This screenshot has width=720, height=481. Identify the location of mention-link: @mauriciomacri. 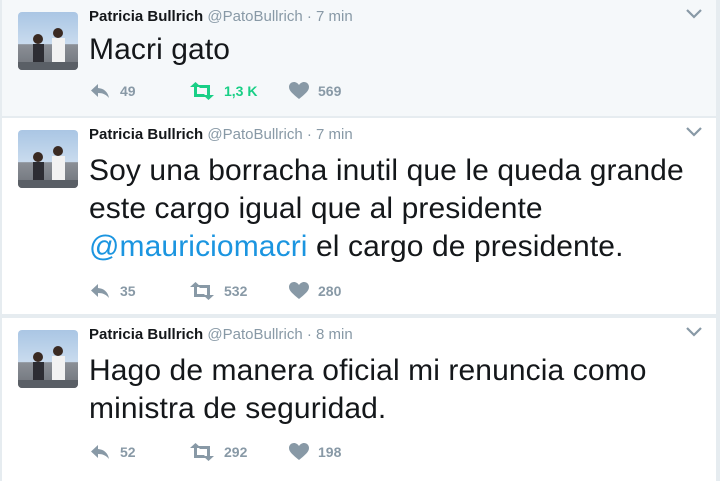
(198, 246).